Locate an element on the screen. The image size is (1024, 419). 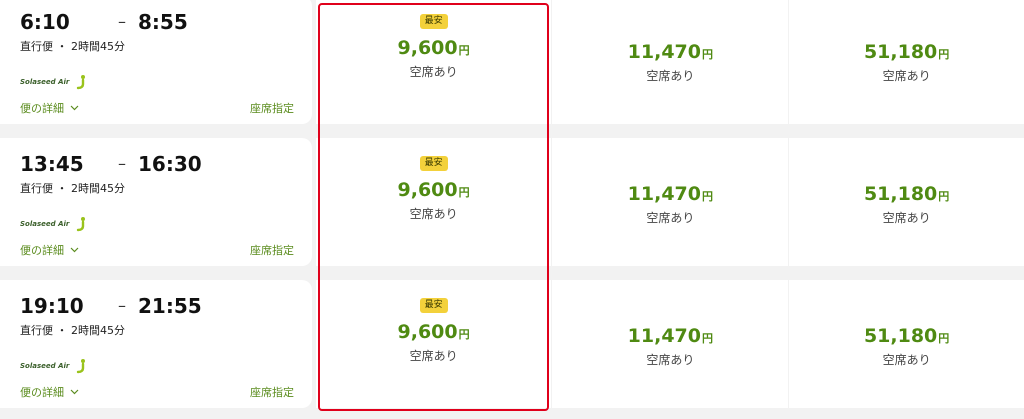
arrival-time: 21:55 is located at coordinates (170, 306).